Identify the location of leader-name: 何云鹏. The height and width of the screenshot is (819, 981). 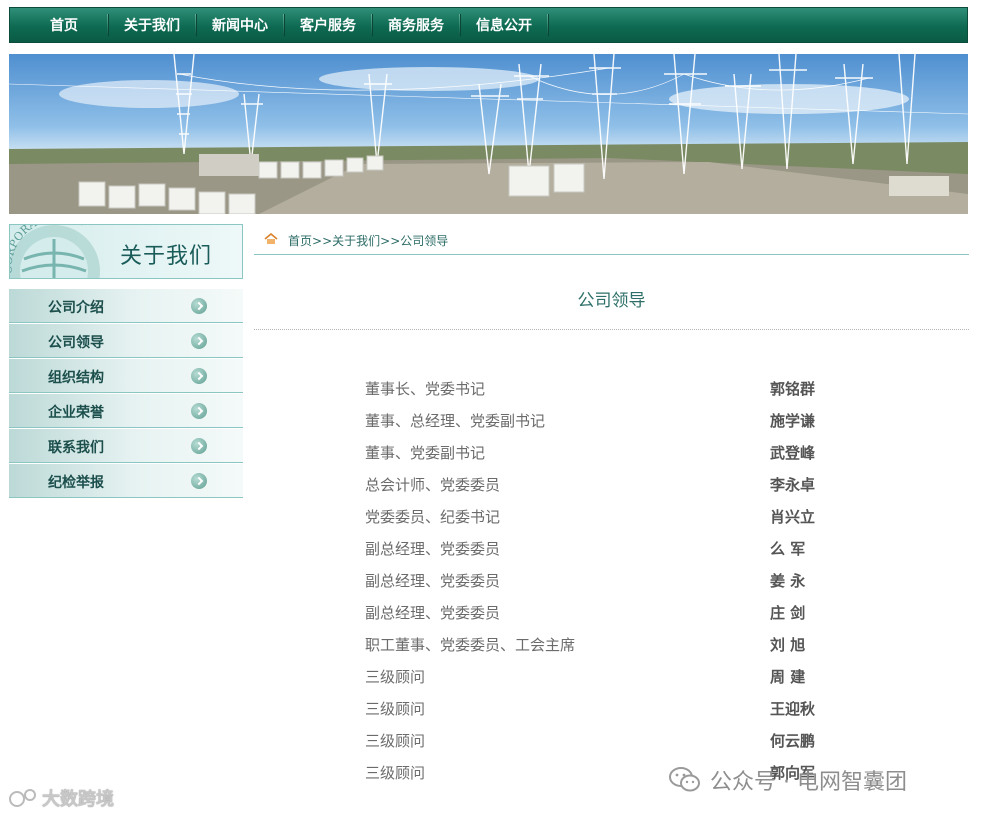
(793, 741).